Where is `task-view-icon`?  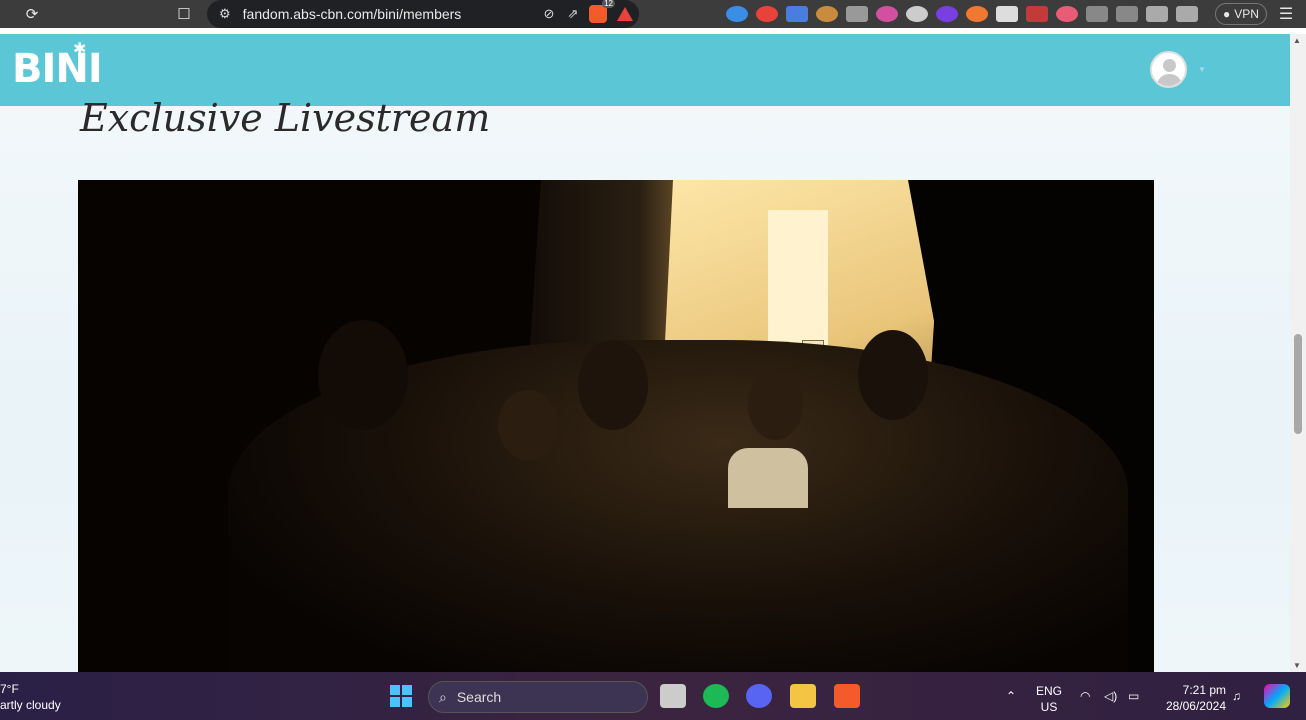
task-view-icon is located at coordinates (673, 696).